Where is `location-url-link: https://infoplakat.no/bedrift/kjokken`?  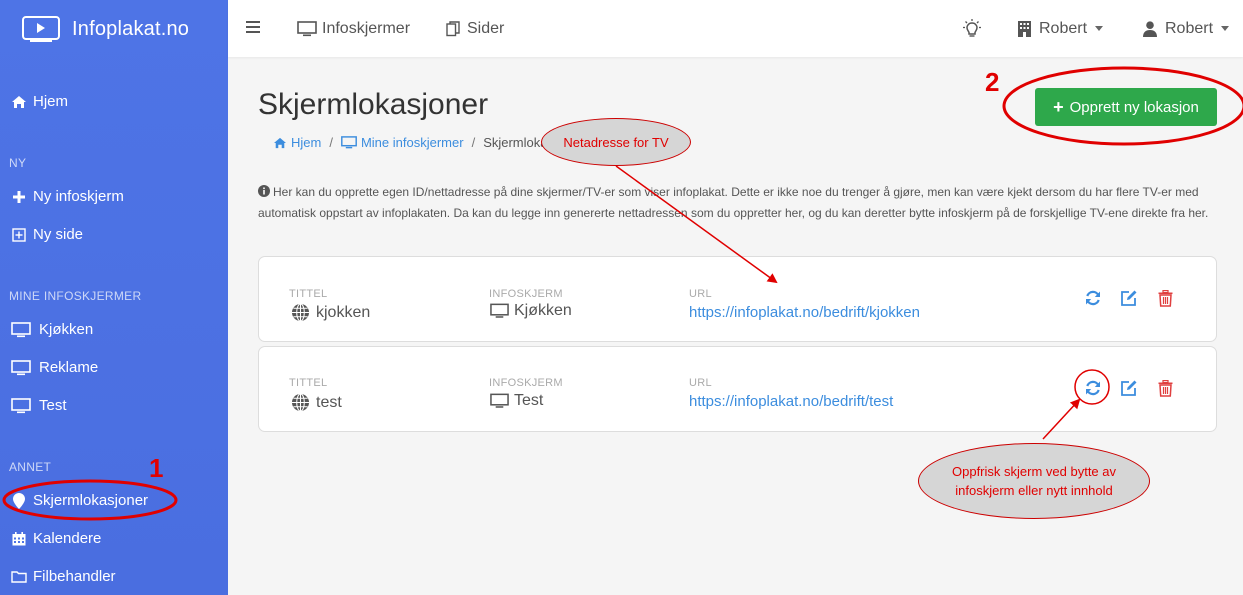
location-url-link: https://infoplakat.no/bedrift/kjokken is located at coordinates (804, 312).